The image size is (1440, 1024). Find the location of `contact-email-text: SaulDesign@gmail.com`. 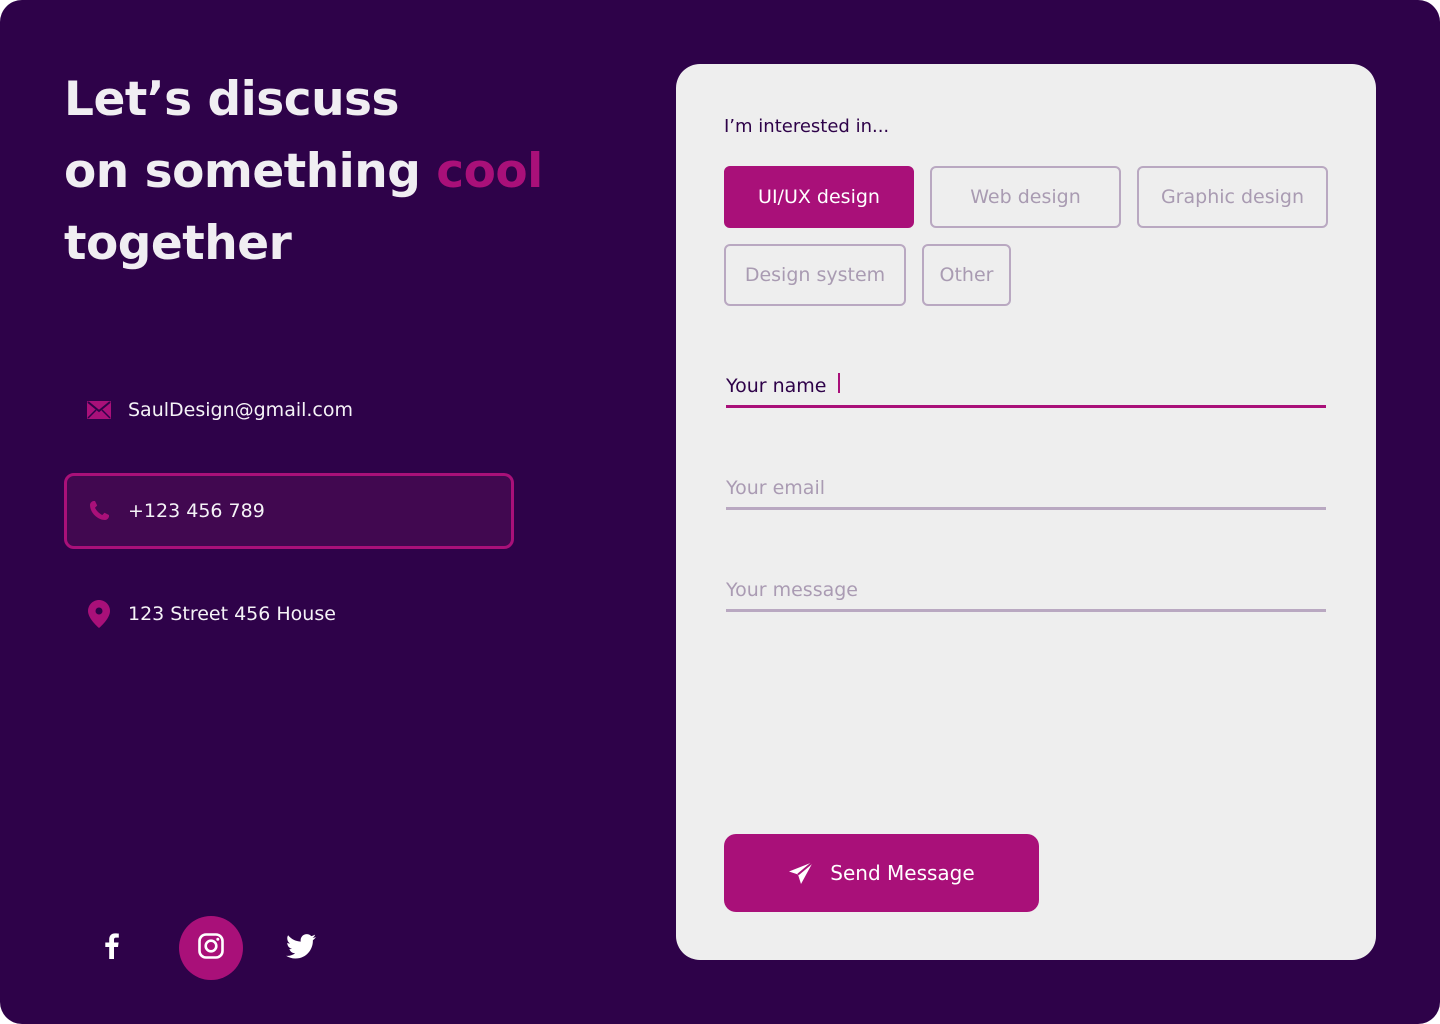

contact-email-text: SaulDesign@gmail.com is located at coordinates (241, 410).